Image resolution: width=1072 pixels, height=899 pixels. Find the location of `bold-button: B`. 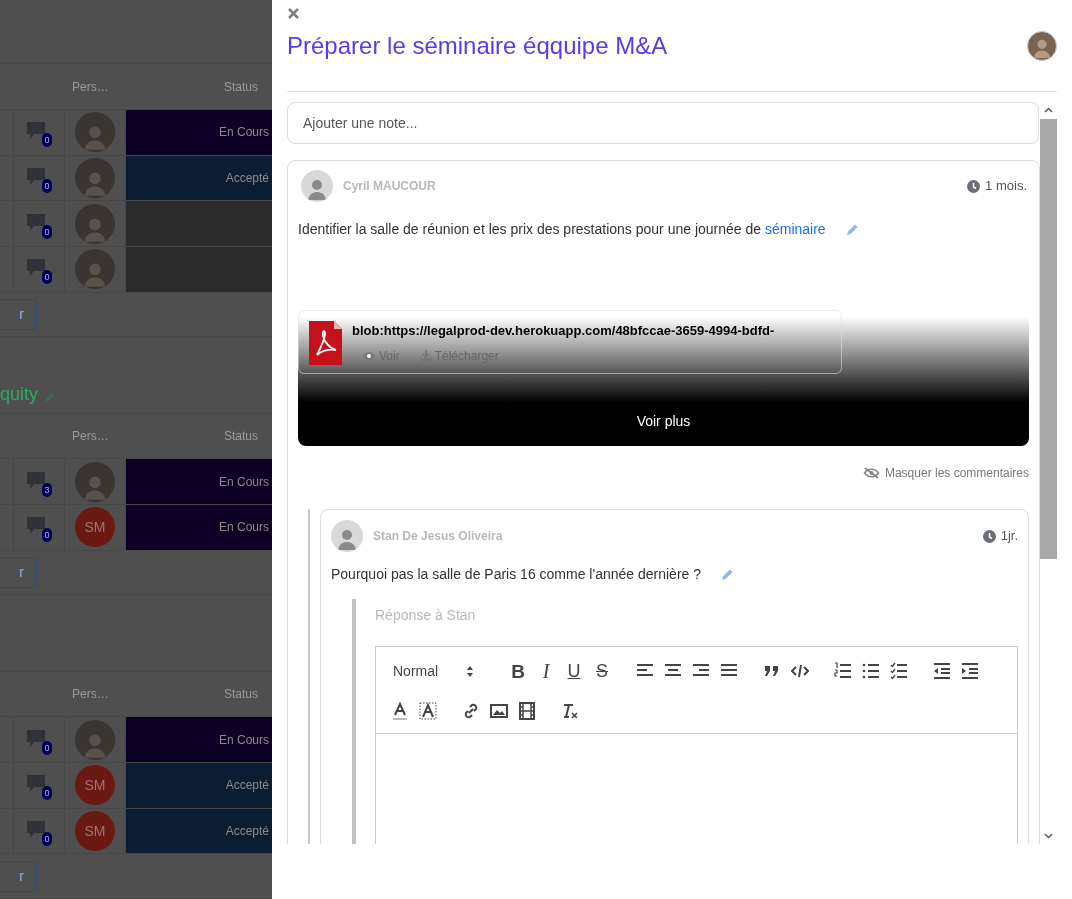

bold-button: B is located at coordinates (518, 671).